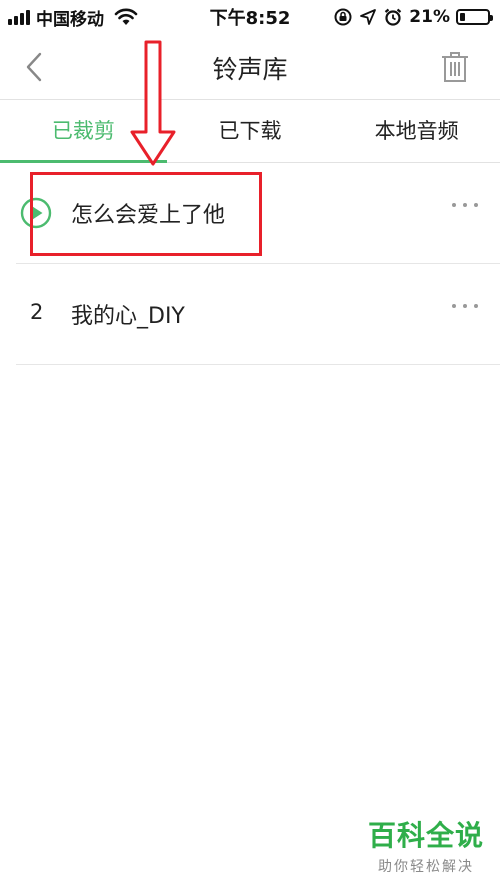 This screenshot has height=888, width=500. I want to click on song-title: 我的心_DIY, so click(128, 316).